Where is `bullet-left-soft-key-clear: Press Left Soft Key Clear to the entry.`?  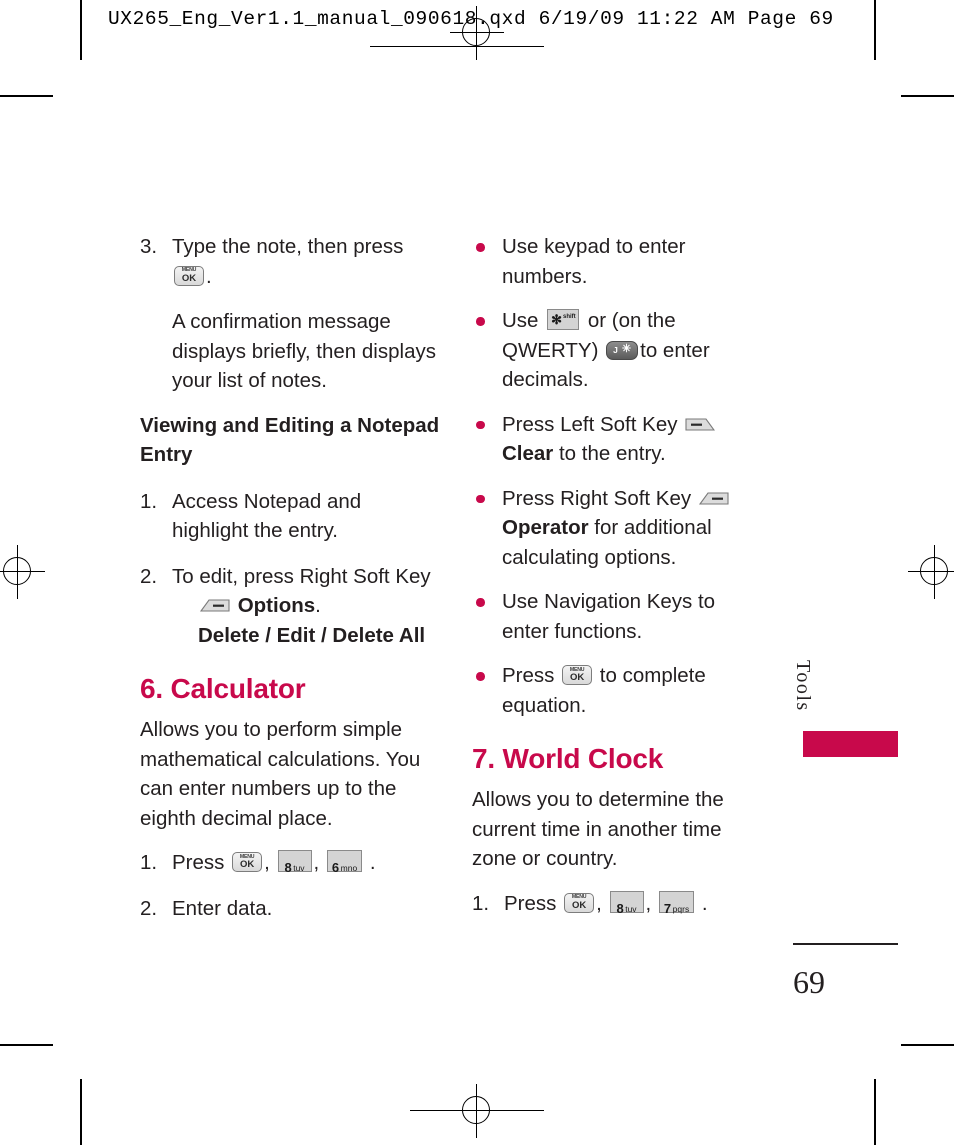 bullet-left-soft-key-clear: Press Left Soft Key Clear to the entry. is located at coordinates (618, 439).